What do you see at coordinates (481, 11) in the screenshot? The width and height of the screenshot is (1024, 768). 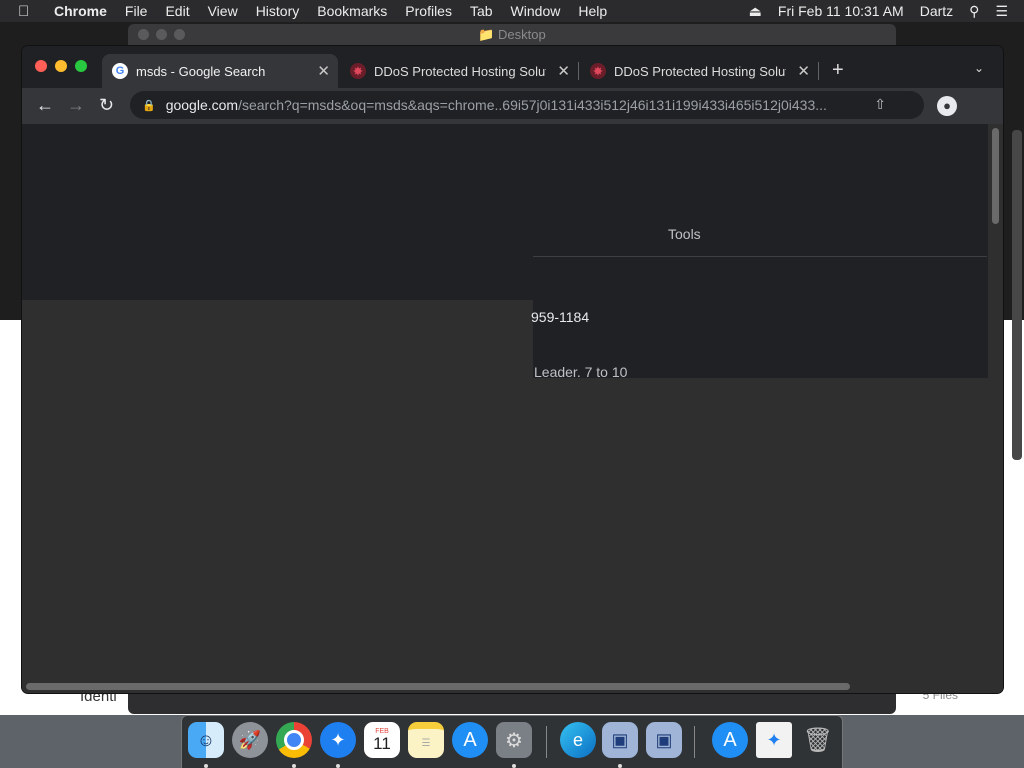 I see `menu-tab: Tab` at bounding box center [481, 11].